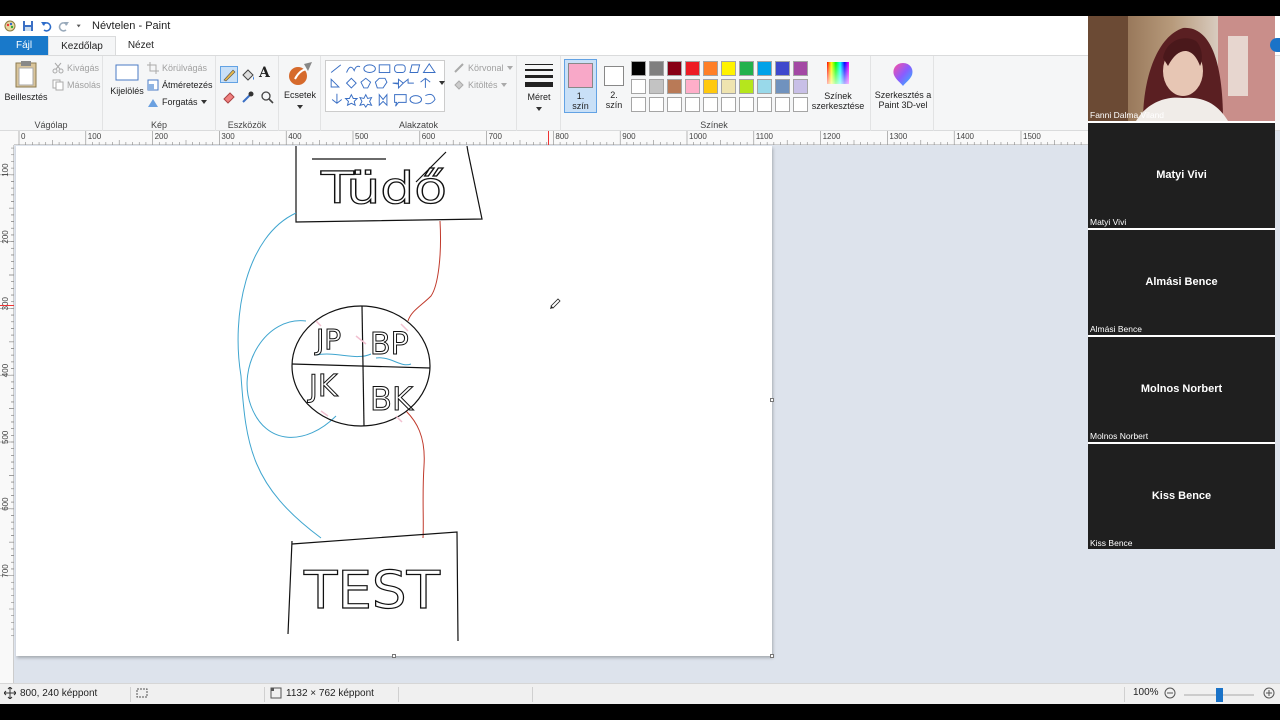 The width and height of the screenshot is (1280, 720). Describe the element at coordinates (300, 94) in the screenshot. I see `group-brushes: Ecsetek` at that location.